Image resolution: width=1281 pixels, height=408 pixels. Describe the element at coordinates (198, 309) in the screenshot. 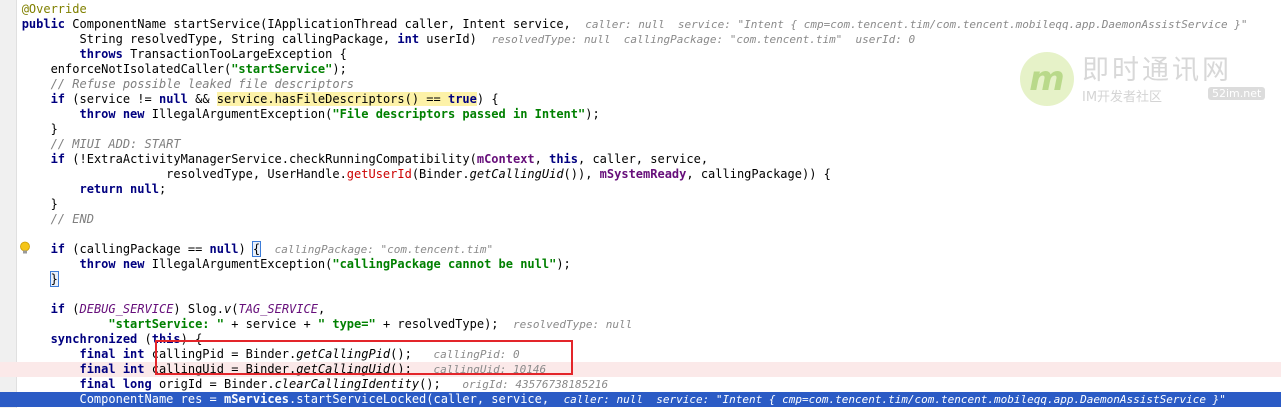

I see `code-token: ) Slog.` at that location.